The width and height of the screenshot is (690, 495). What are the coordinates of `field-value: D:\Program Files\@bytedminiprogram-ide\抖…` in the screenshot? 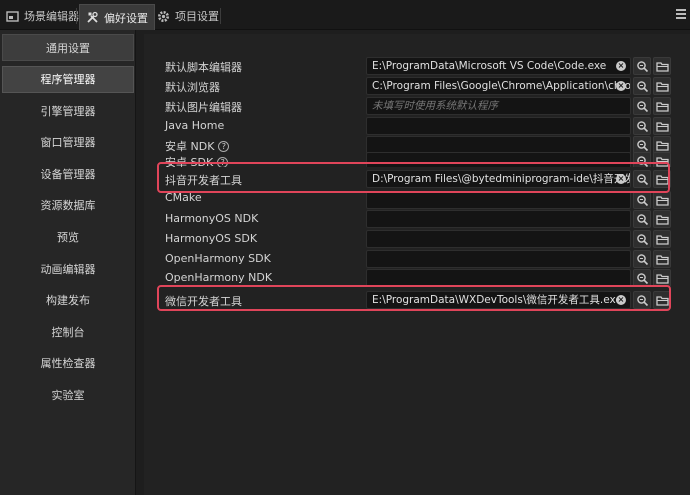 It's located at (501, 179).